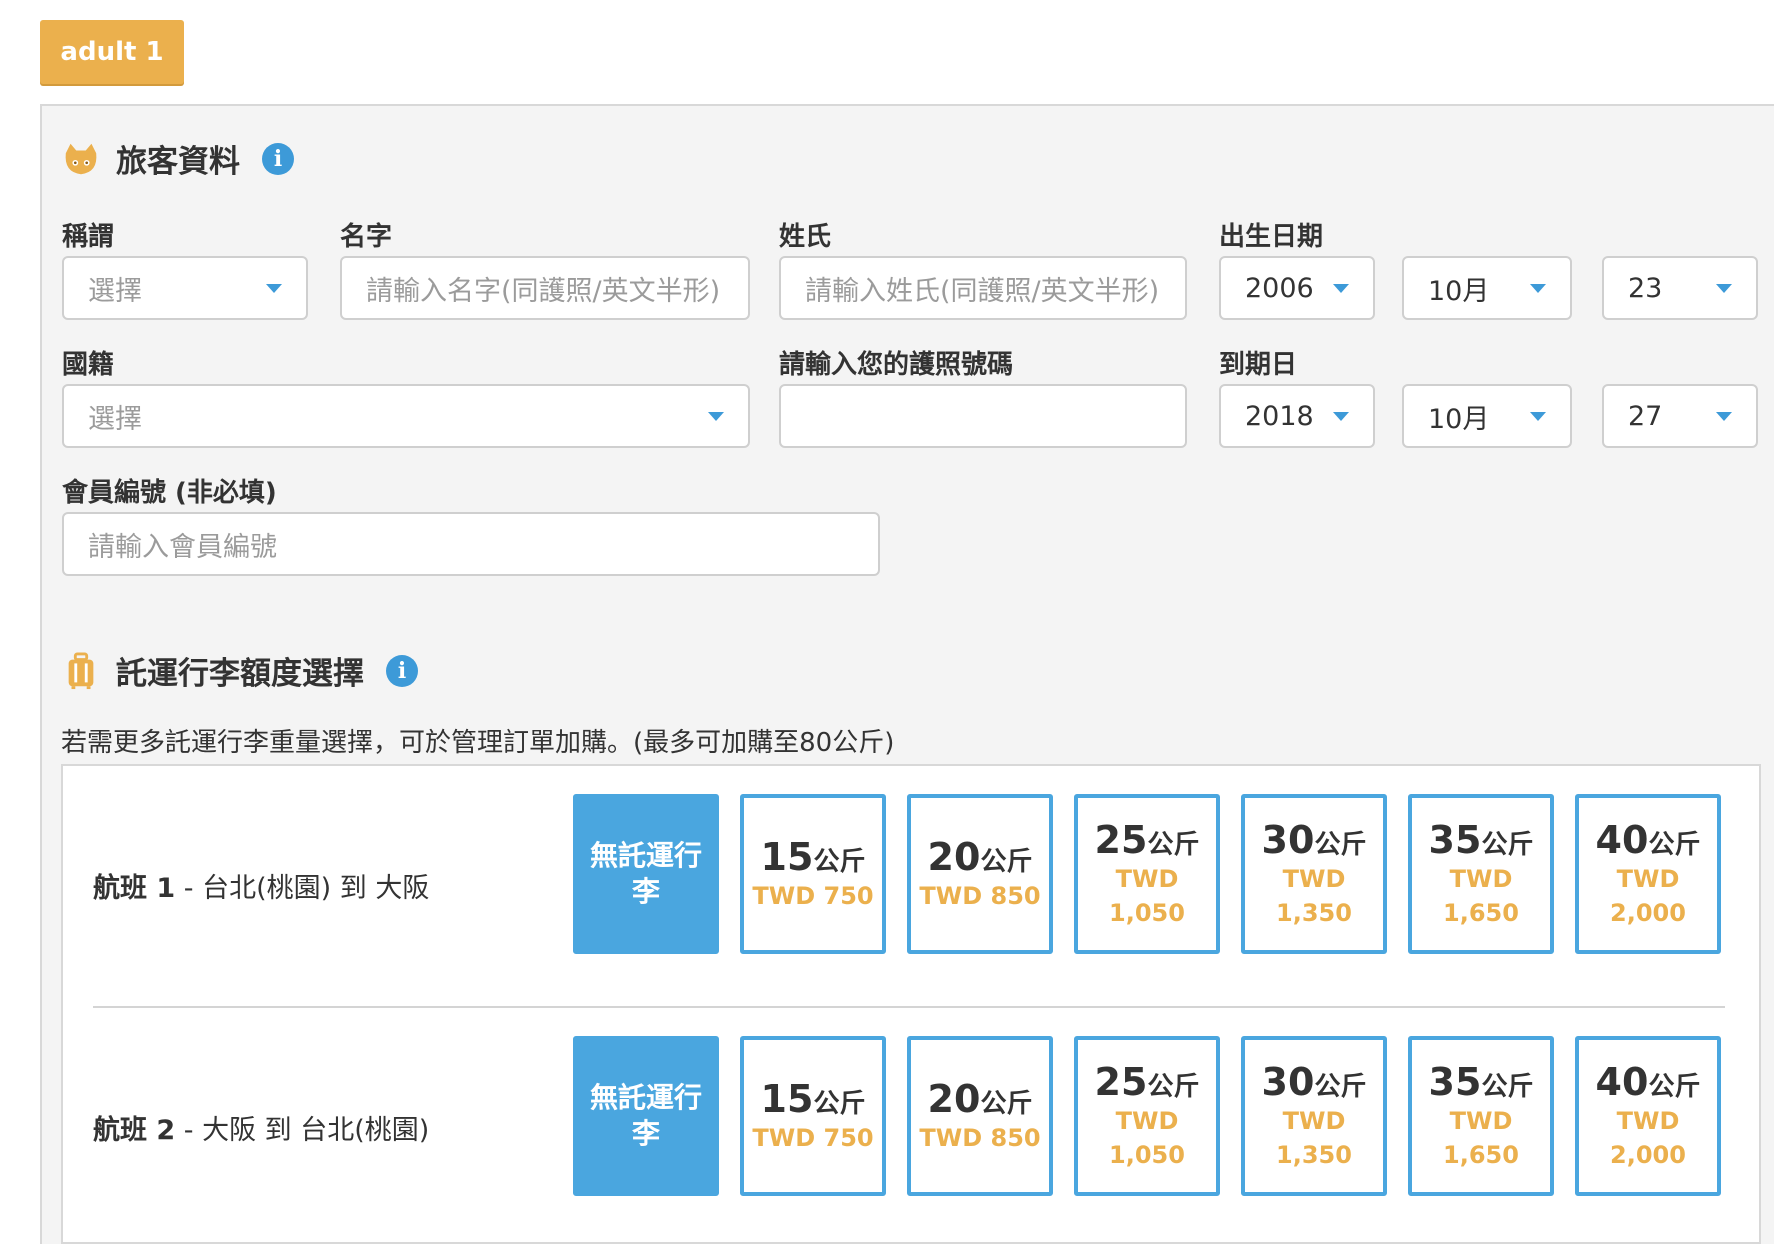 This screenshot has height=1244, width=1774. I want to click on dob-month-select: 10月, so click(1487, 288).